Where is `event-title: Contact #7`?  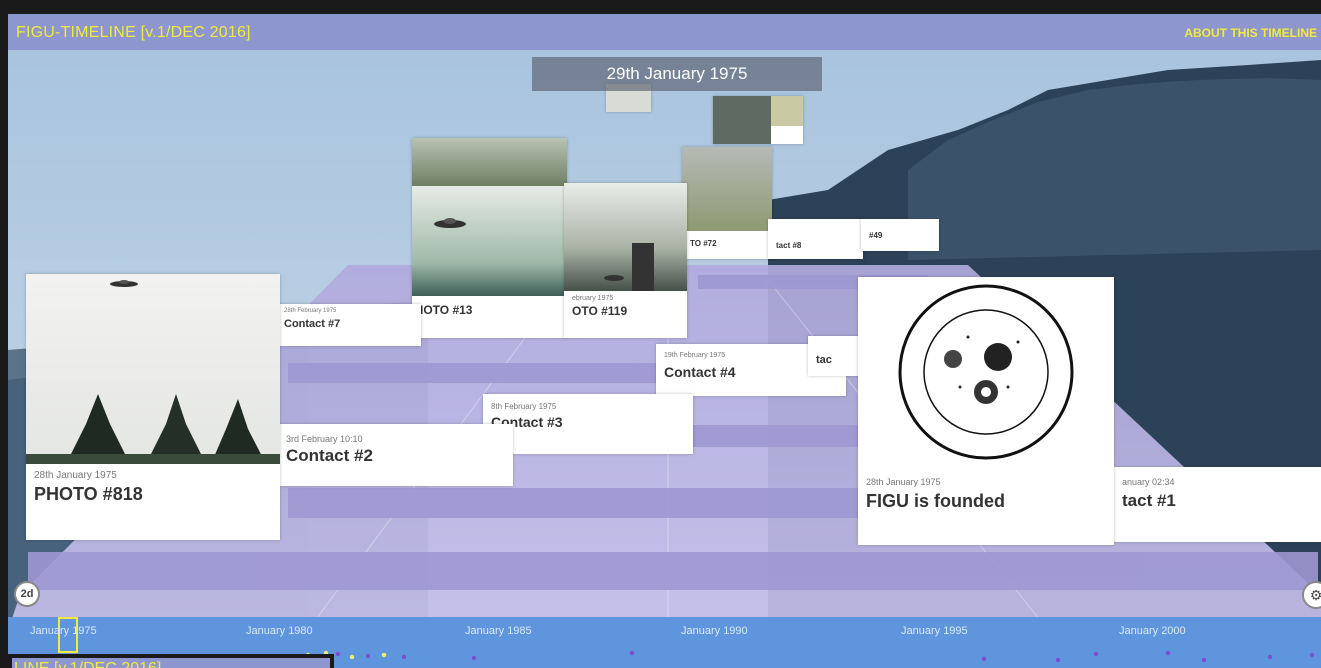 event-title: Contact #7 is located at coordinates (312, 324).